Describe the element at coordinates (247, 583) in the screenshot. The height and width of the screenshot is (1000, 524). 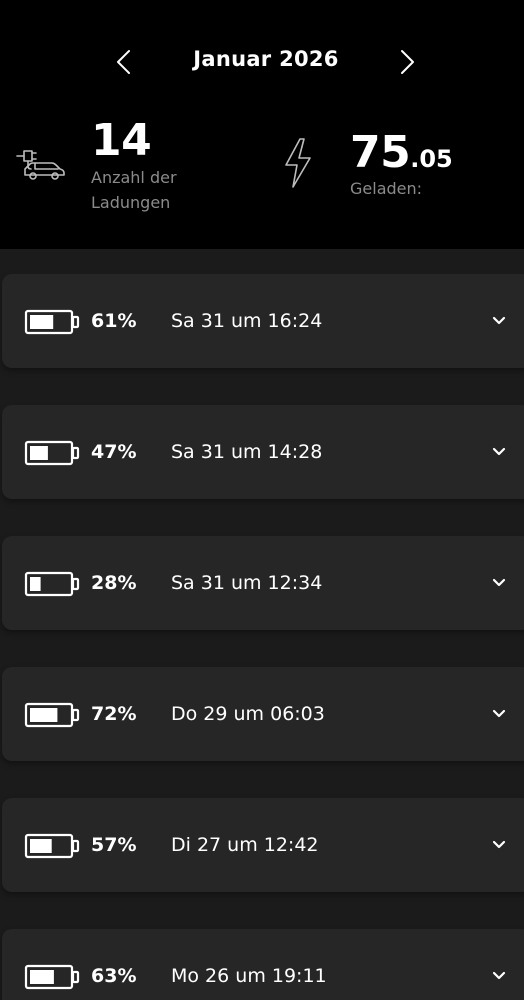
I see `session-datetime: Sa 31 um 12:34` at that location.